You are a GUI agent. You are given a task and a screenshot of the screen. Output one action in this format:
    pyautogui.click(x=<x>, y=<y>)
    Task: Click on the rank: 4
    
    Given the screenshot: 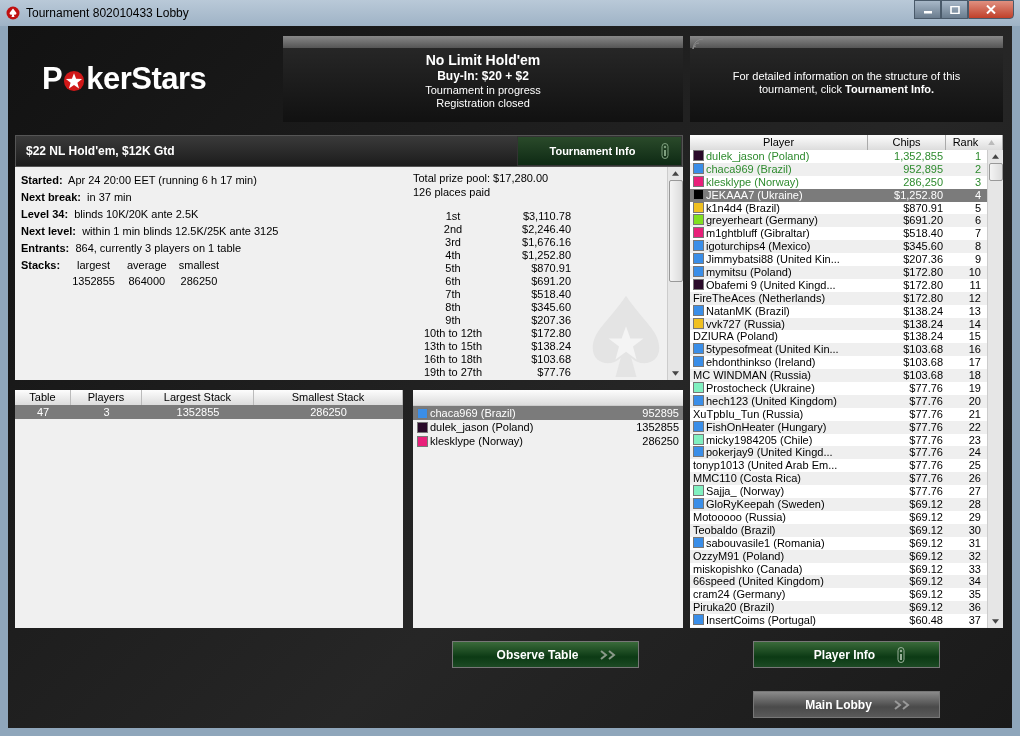 What is the action you would take?
    pyautogui.click(x=977, y=195)
    